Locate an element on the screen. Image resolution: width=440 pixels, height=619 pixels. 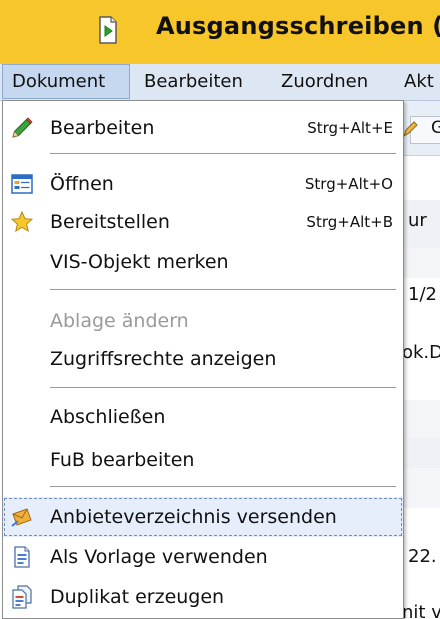
menu-item-label: Anbieteverzeichnis versenden is located at coordinates (193, 517).